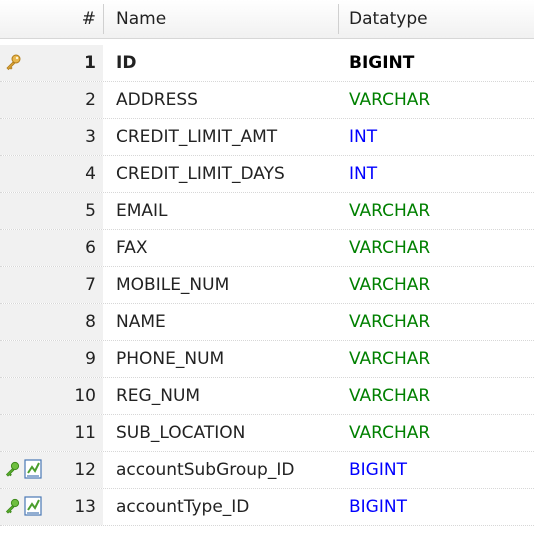 Image resolution: width=534 pixels, height=549 pixels. What do you see at coordinates (90, 100) in the screenshot?
I see `row-number: 2` at bounding box center [90, 100].